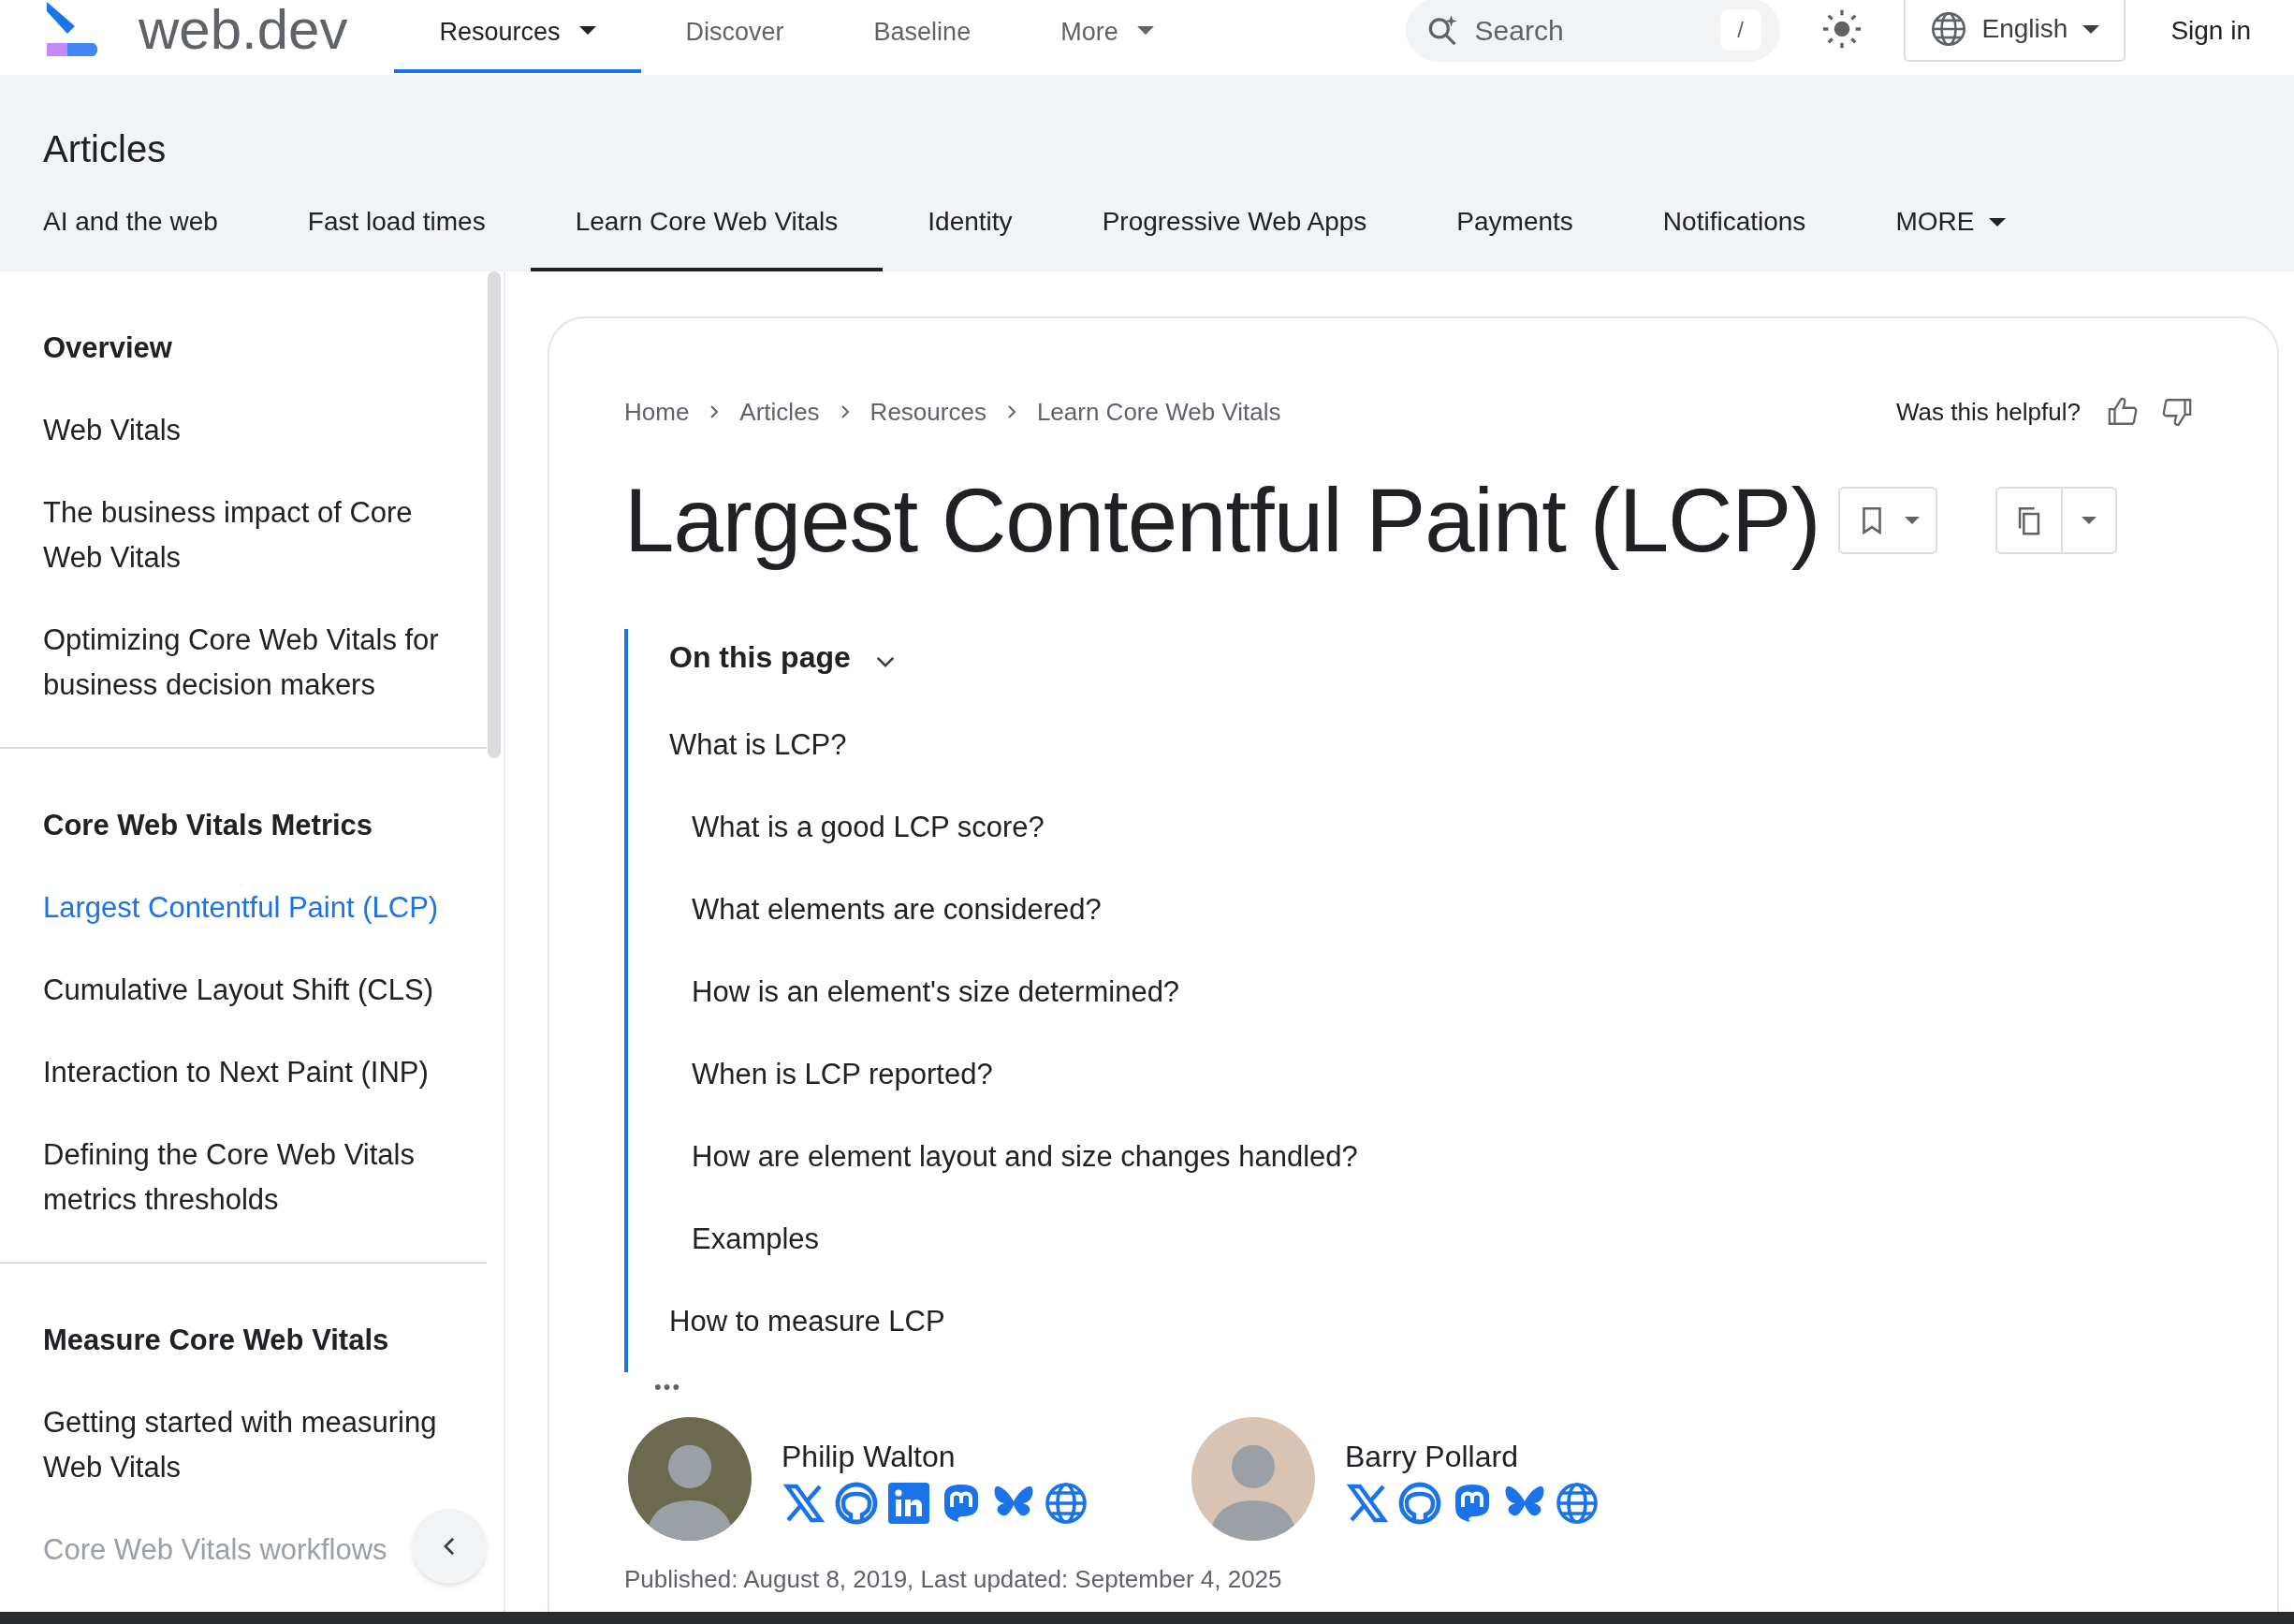 This screenshot has width=2294, height=1624. I want to click on sidebar-item: Web Vitals, so click(112, 430).